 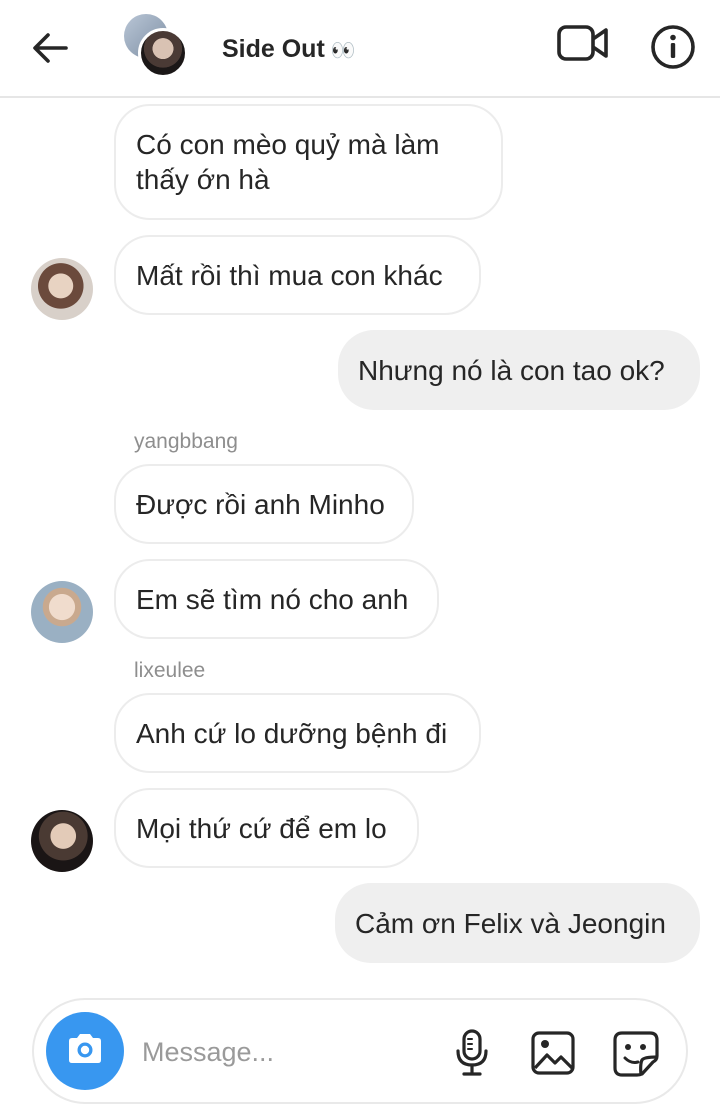 I want to click on message-bubble-incoming: Có con mèo quỷ mà làm thấy ớn hà, so click(x=308, y=162).